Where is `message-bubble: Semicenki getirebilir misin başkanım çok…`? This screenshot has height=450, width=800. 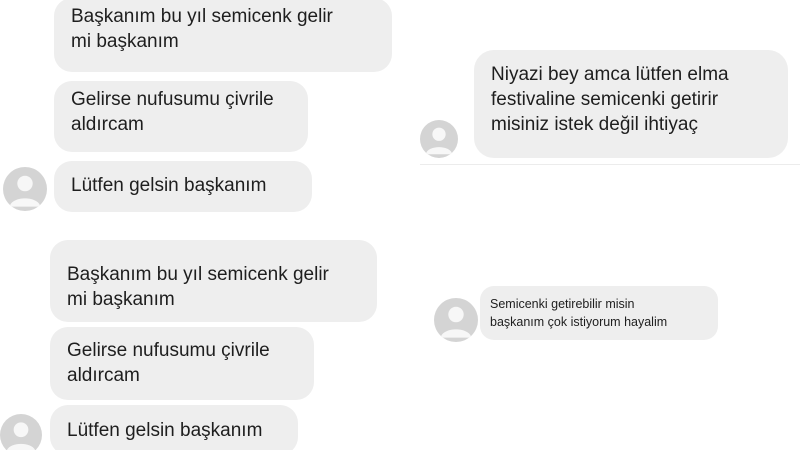
message-bubble: Semicenki getirebilir misin başkanım çok… is located at coordinates (599, 313).